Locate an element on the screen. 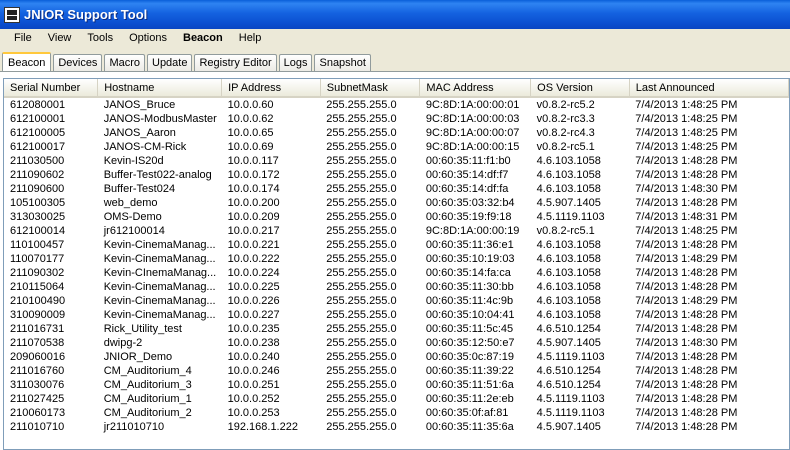 The height and width of the screenshot is (450, 790). mac-address-cell: 00:60:35:11:2e:eb is located at coordinates (469, 399).